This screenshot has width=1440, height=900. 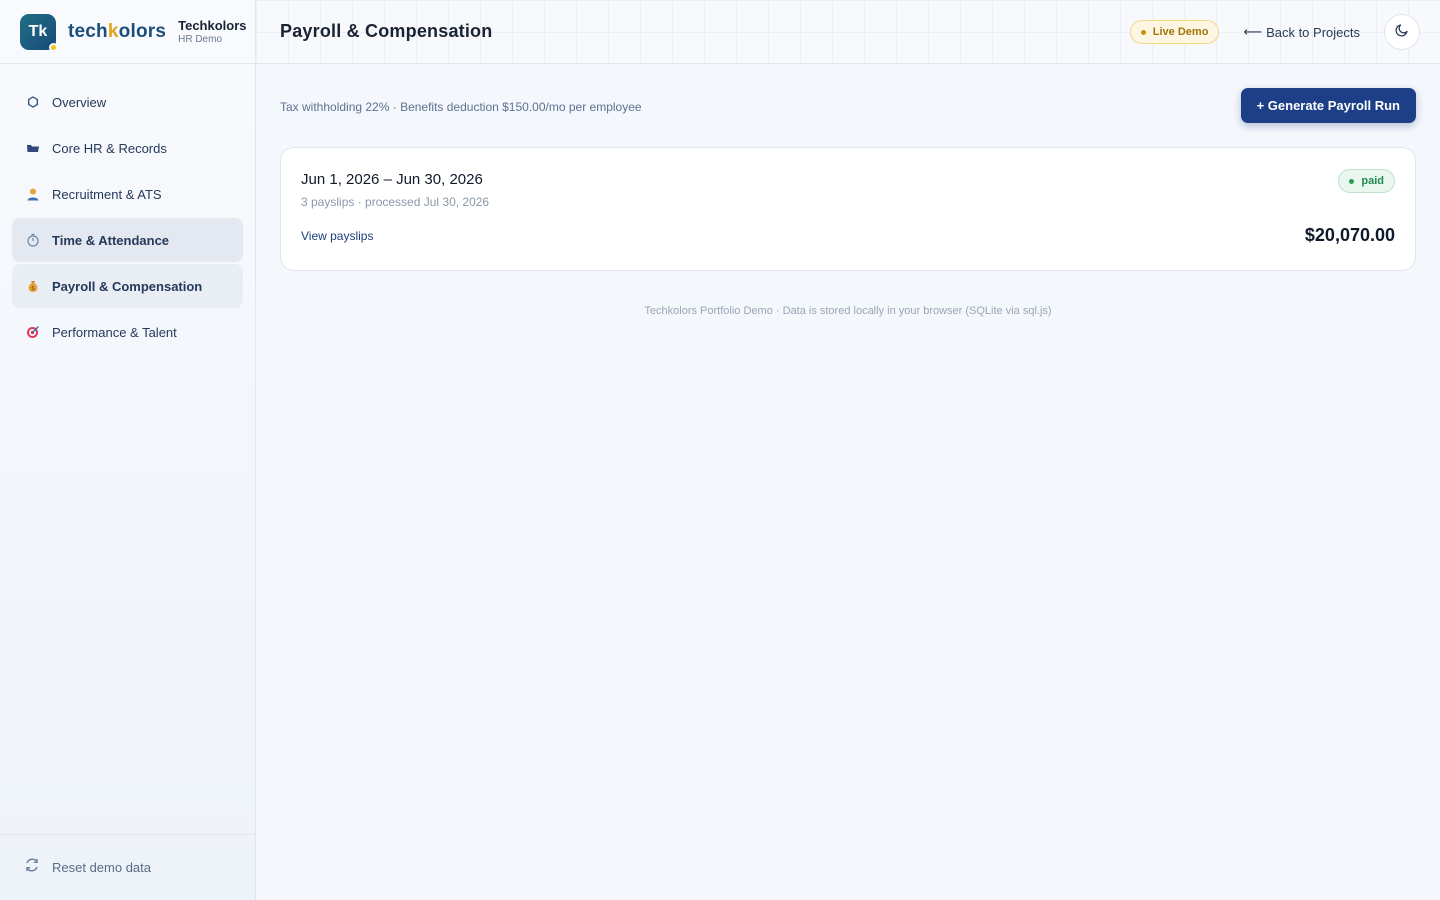 I want to click on header-actions: Live Demo ⟵ Back to Projects, so click(x=1274, y=32).